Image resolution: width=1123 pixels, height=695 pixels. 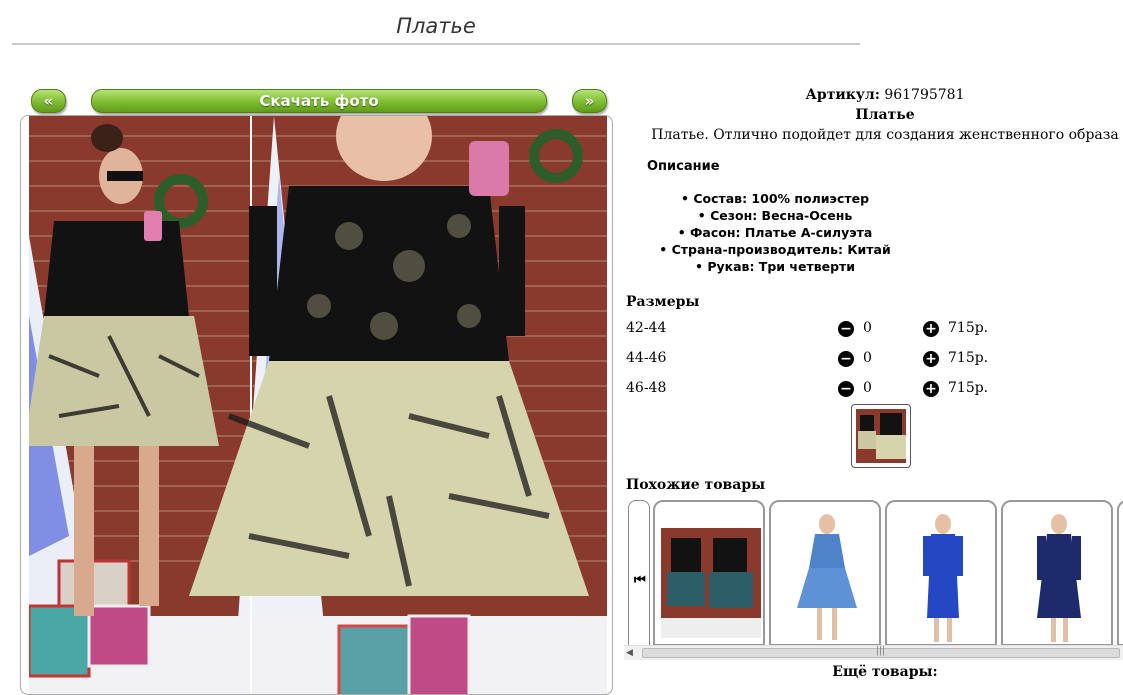 What do you see at coordinates (319, 101) in the screenshot?
I see `download-photo-button: Скачать фото` at bounding box center [319, 101].